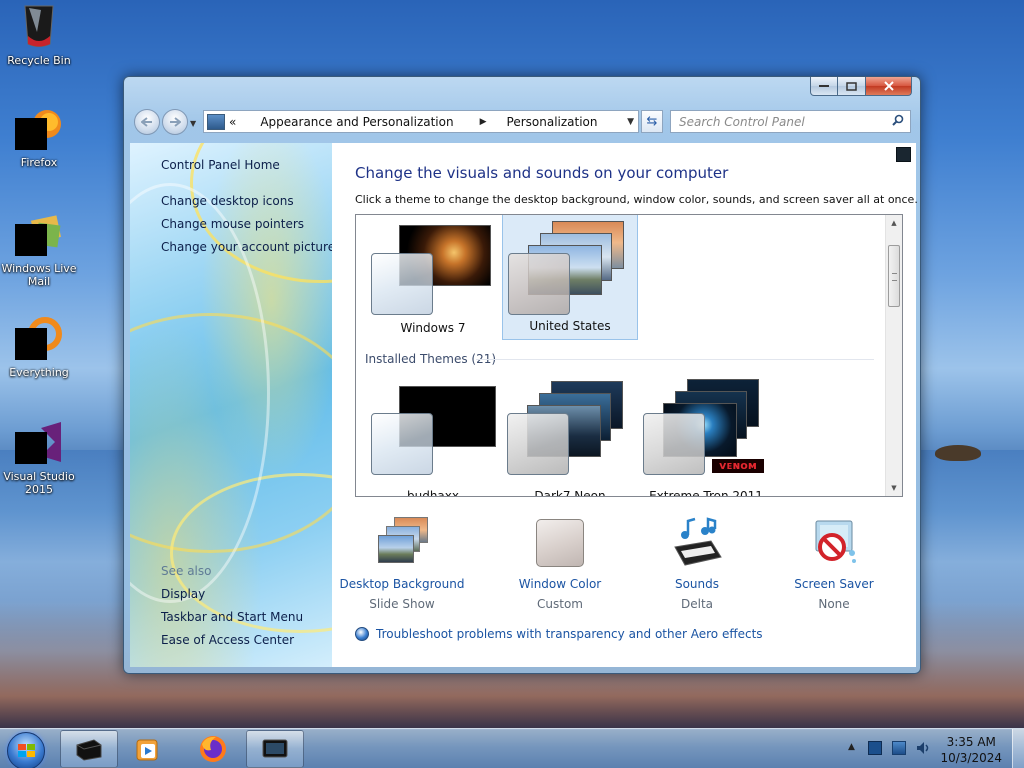 This screenshot has width=1024, height=768. Describe the element at coordinates (785, 122) in the screenshot. I see `search-input: Search Control Panel` at that location.